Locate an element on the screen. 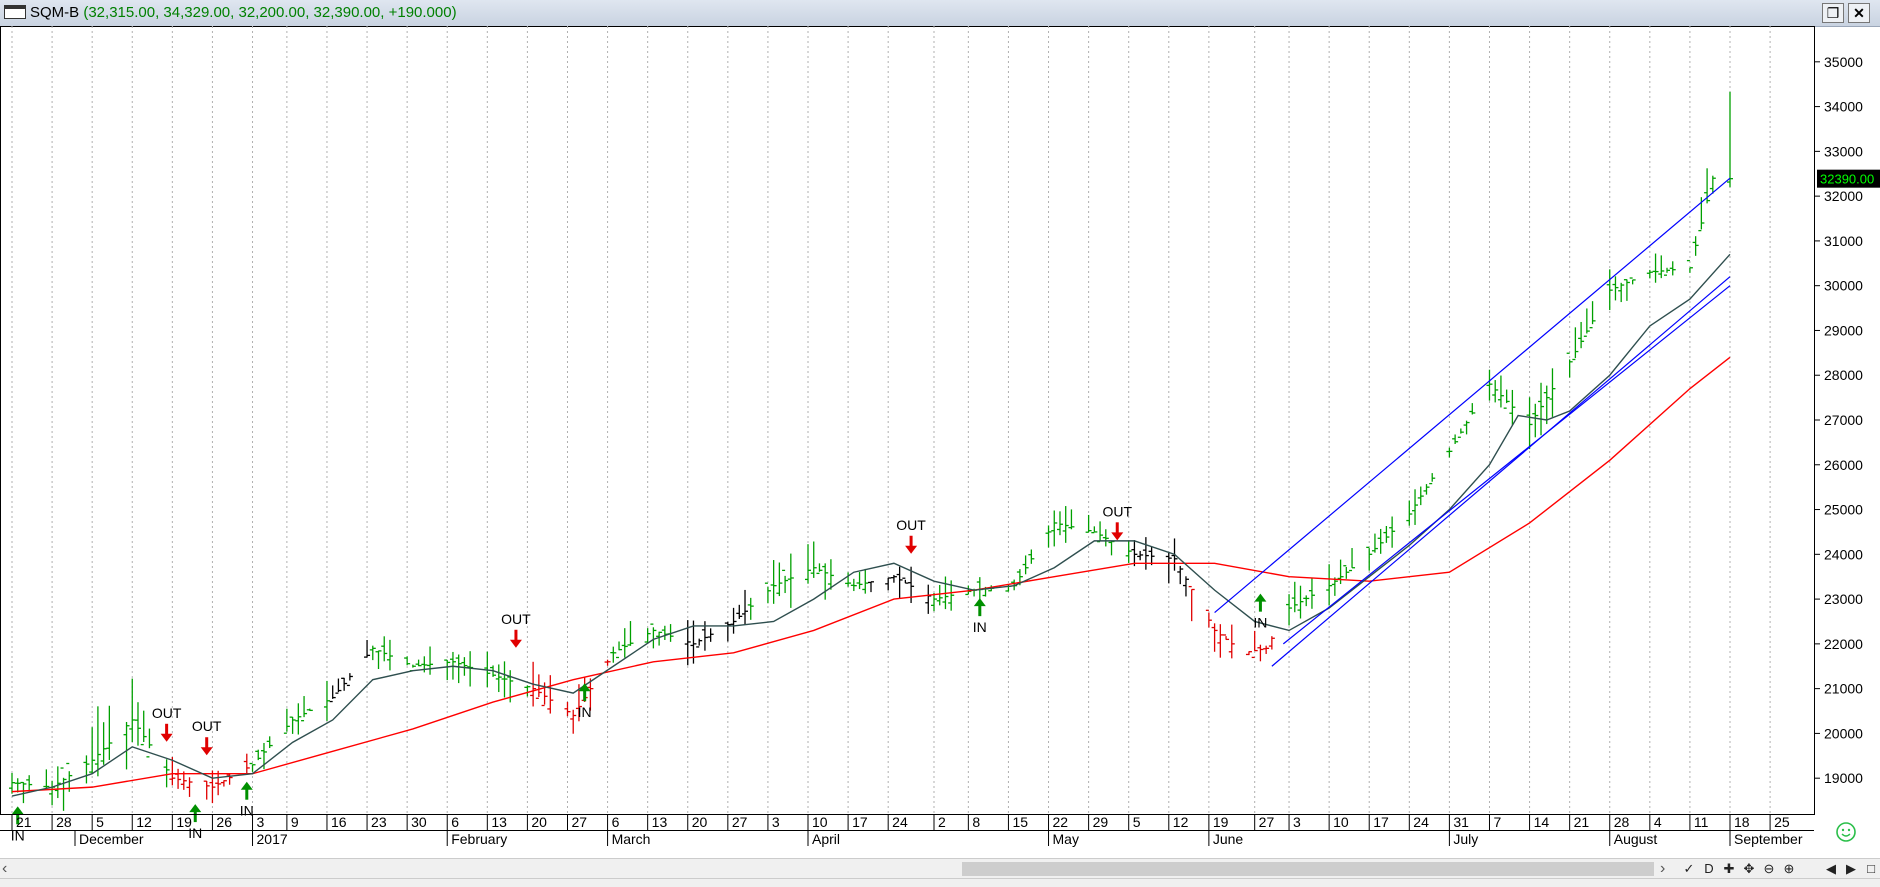  y-tick-label: 33000 is located at coordinates (1843, 151).